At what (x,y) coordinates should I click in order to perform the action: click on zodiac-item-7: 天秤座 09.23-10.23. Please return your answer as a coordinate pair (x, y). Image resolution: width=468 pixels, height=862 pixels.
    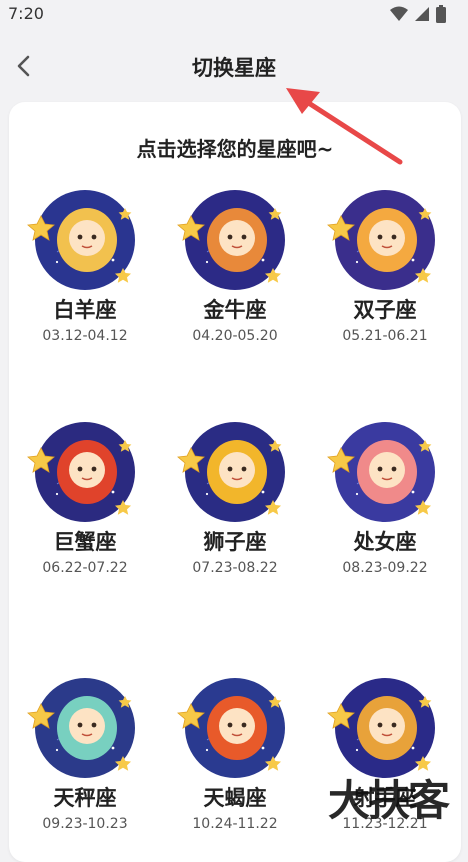
    Looking at the image, I should click on (85, 755).